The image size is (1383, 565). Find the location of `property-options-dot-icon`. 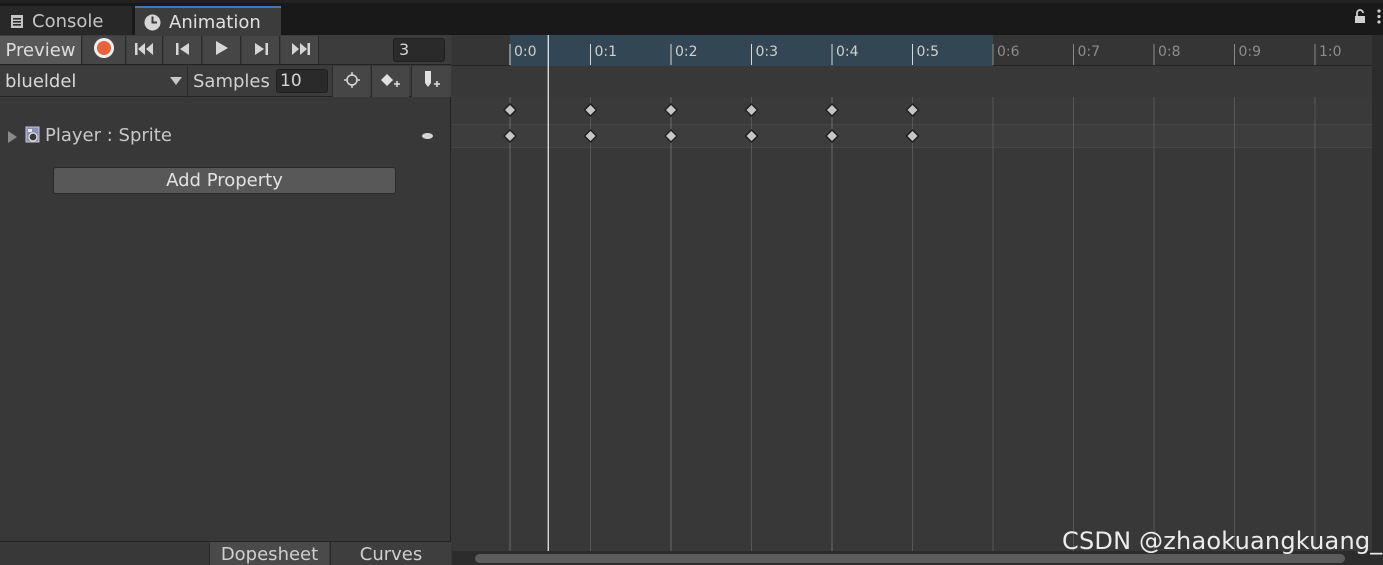

property-options-dot-icon is located at coordinates (427, 136).